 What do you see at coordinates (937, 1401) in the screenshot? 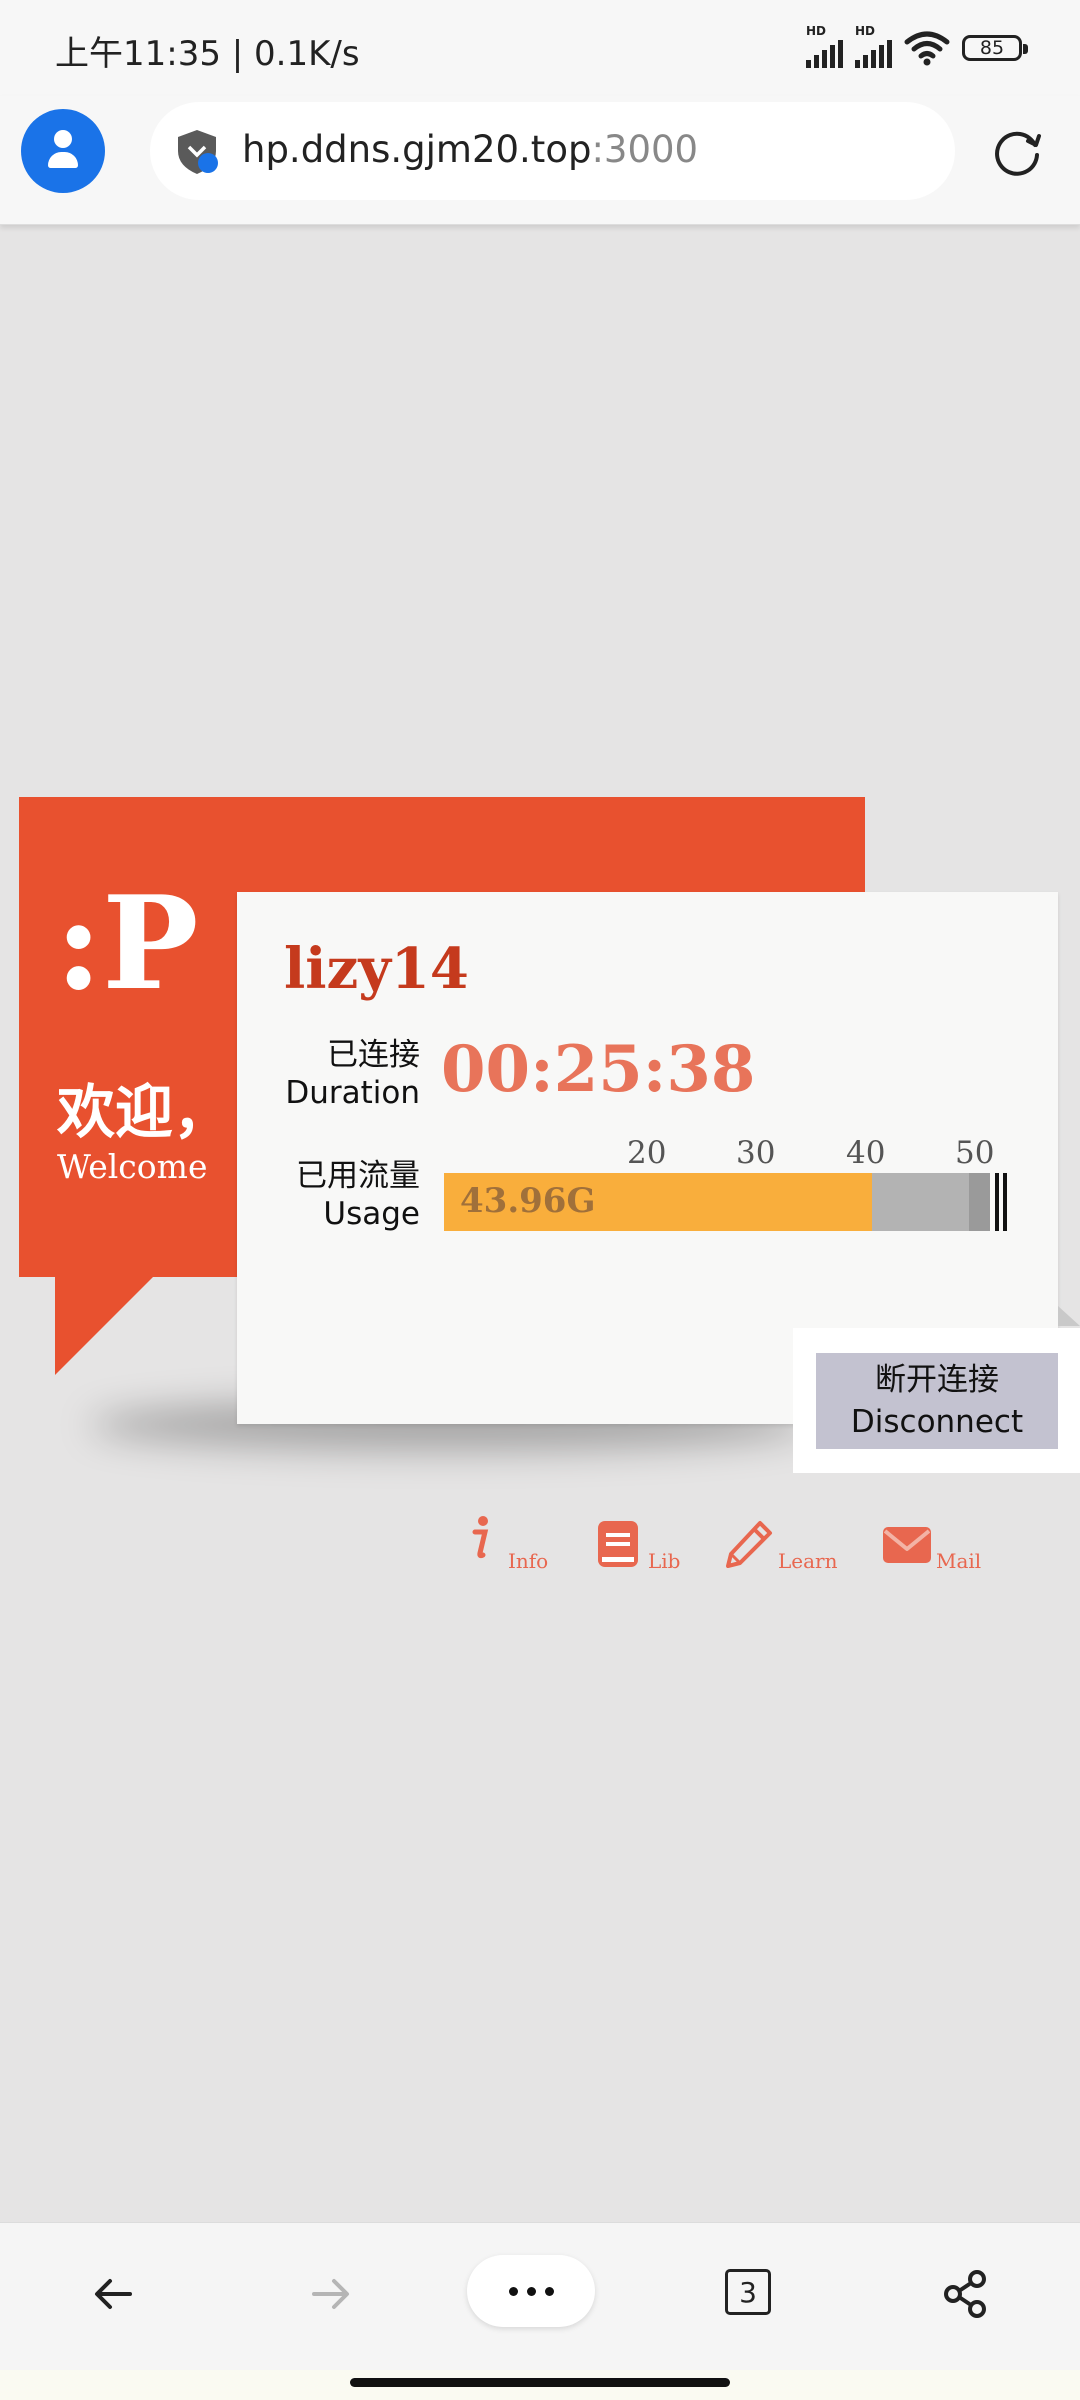
I see `disconnect-button: 断开连接 Disconnect` at bounding box center [937, 1401].